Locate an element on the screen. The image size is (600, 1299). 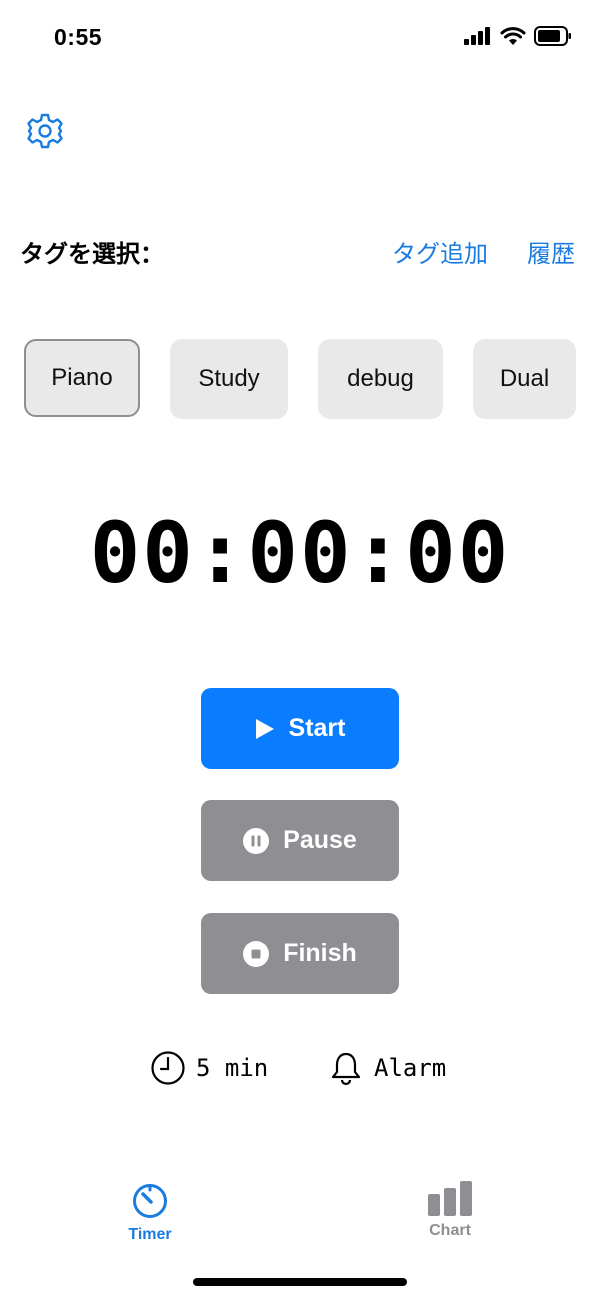
cellular-signal-icon is located at coordinates (477, 36).